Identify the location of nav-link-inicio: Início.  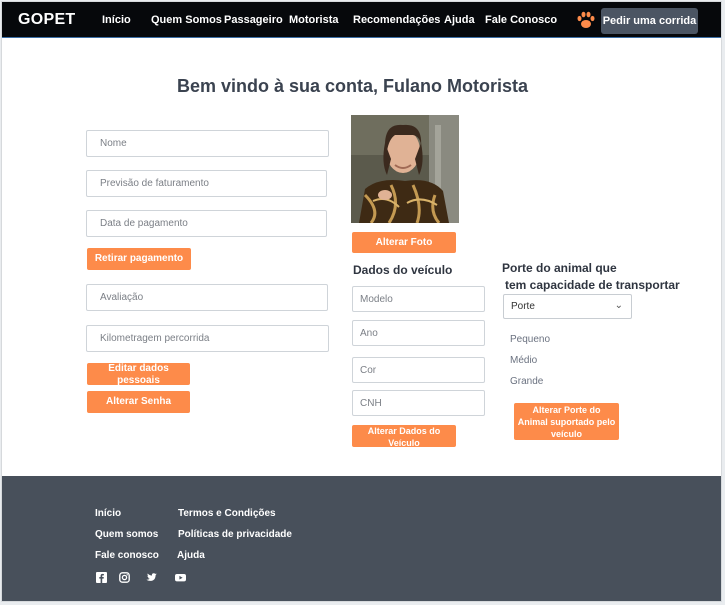
(116, 20).